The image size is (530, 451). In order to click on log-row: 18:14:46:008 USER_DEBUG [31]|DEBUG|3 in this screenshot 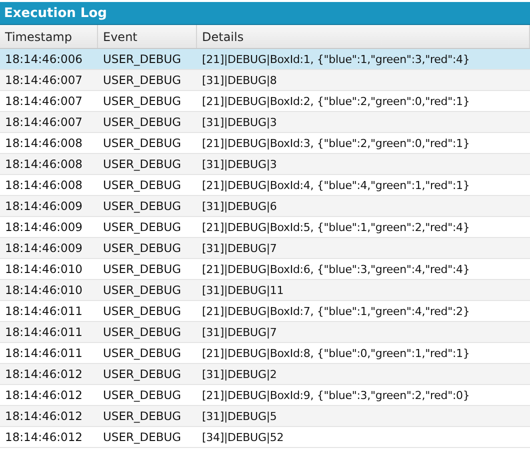, I will do `click(265, 164)`.